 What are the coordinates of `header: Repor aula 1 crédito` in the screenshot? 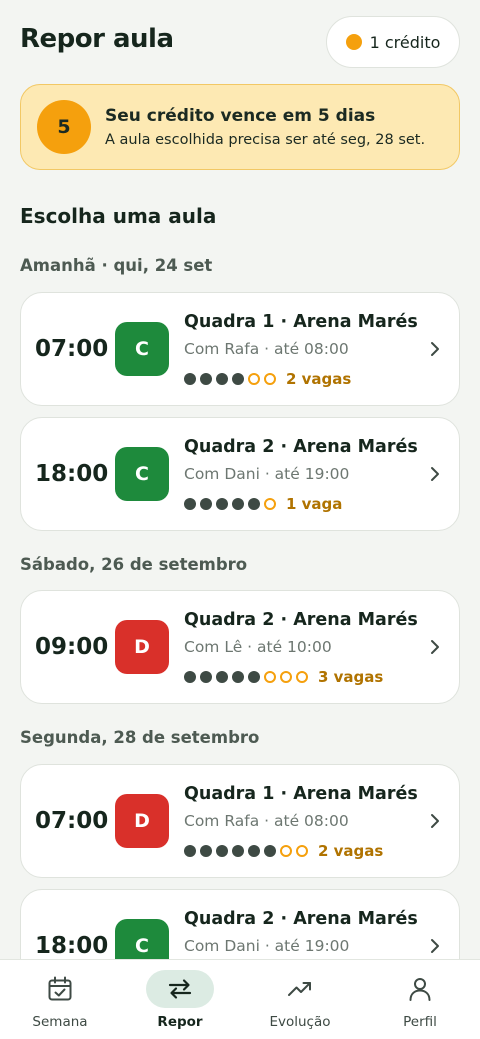 It's located at (240, 42).